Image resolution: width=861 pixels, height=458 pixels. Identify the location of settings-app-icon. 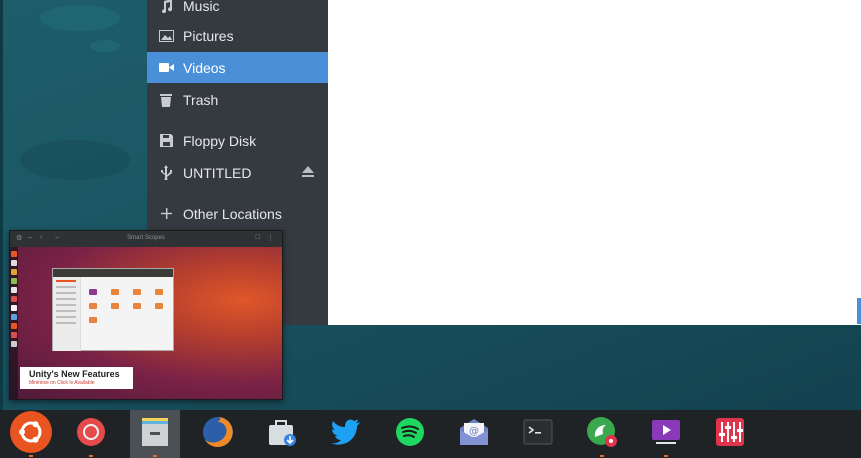
(602, 434).